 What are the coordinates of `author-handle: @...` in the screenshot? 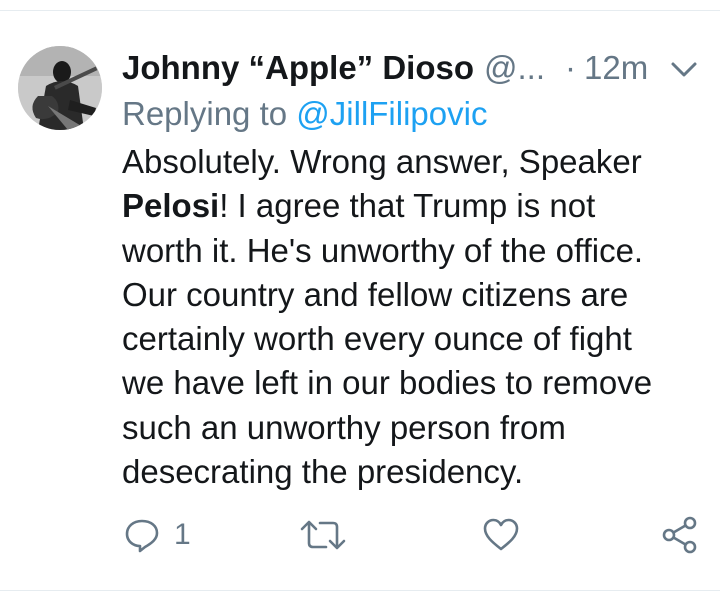 It's located at (514, 68).